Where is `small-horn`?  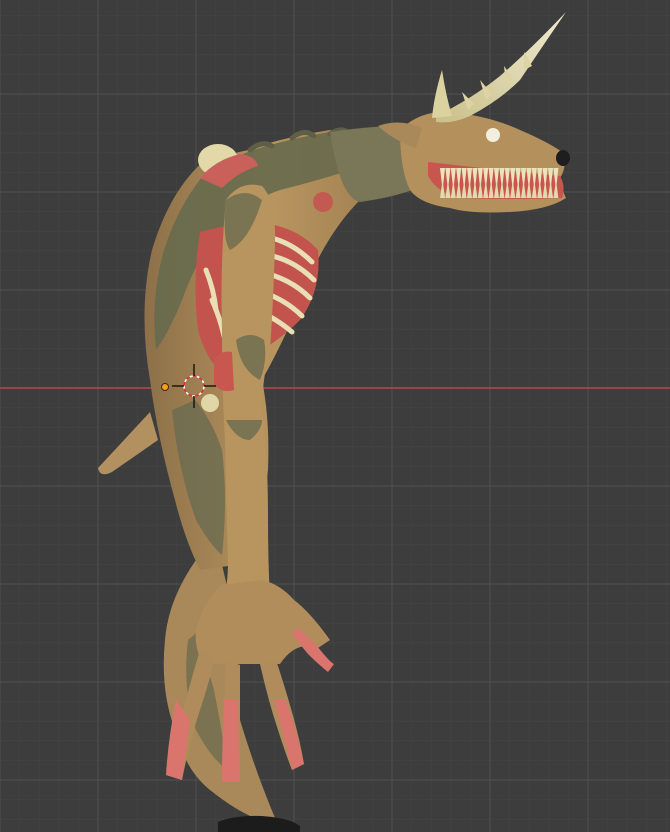
small-horn is located at coordinates (442, 94).